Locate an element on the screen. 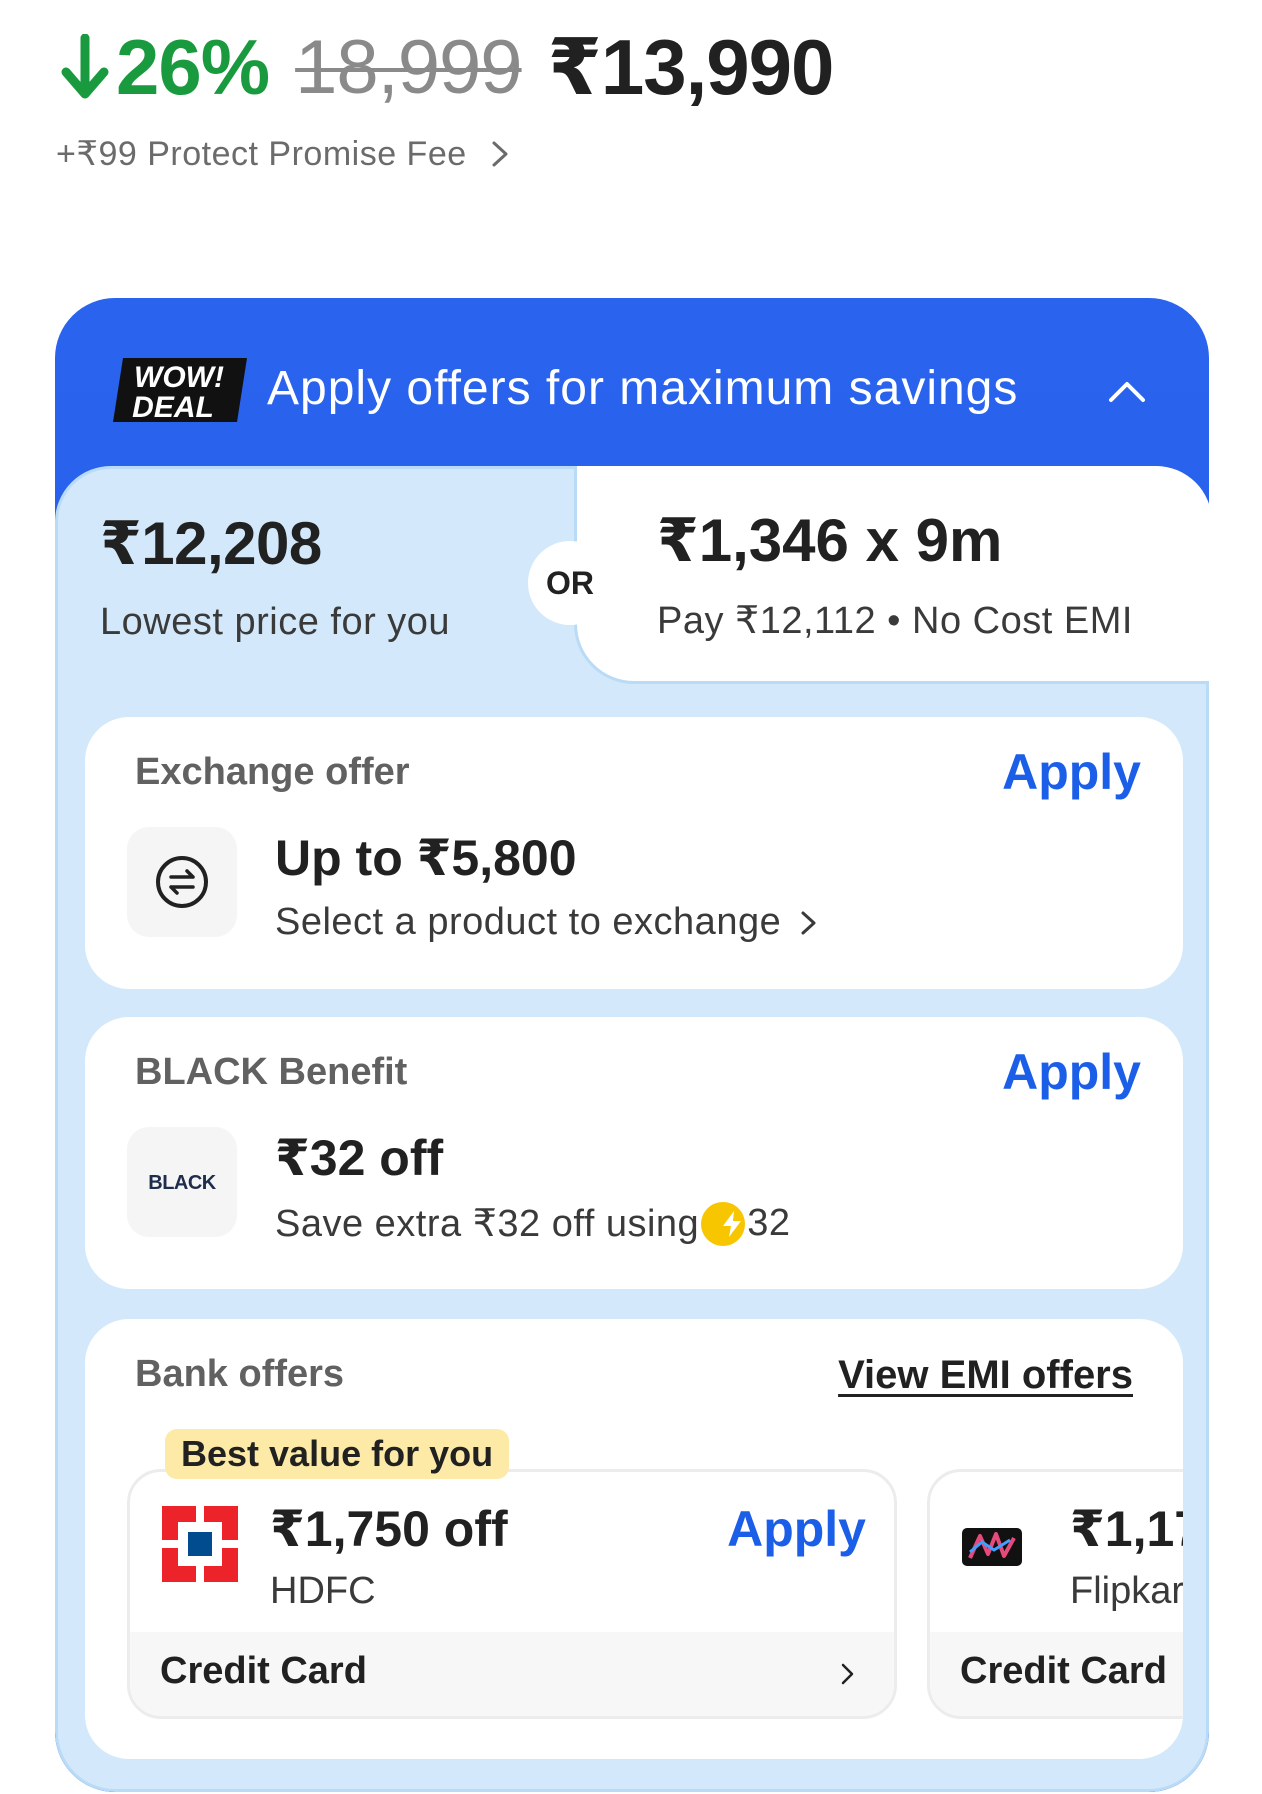 The height and width of the screenshot is (1794, 1262). or-badge: OR is located at coordinates (570, 583).